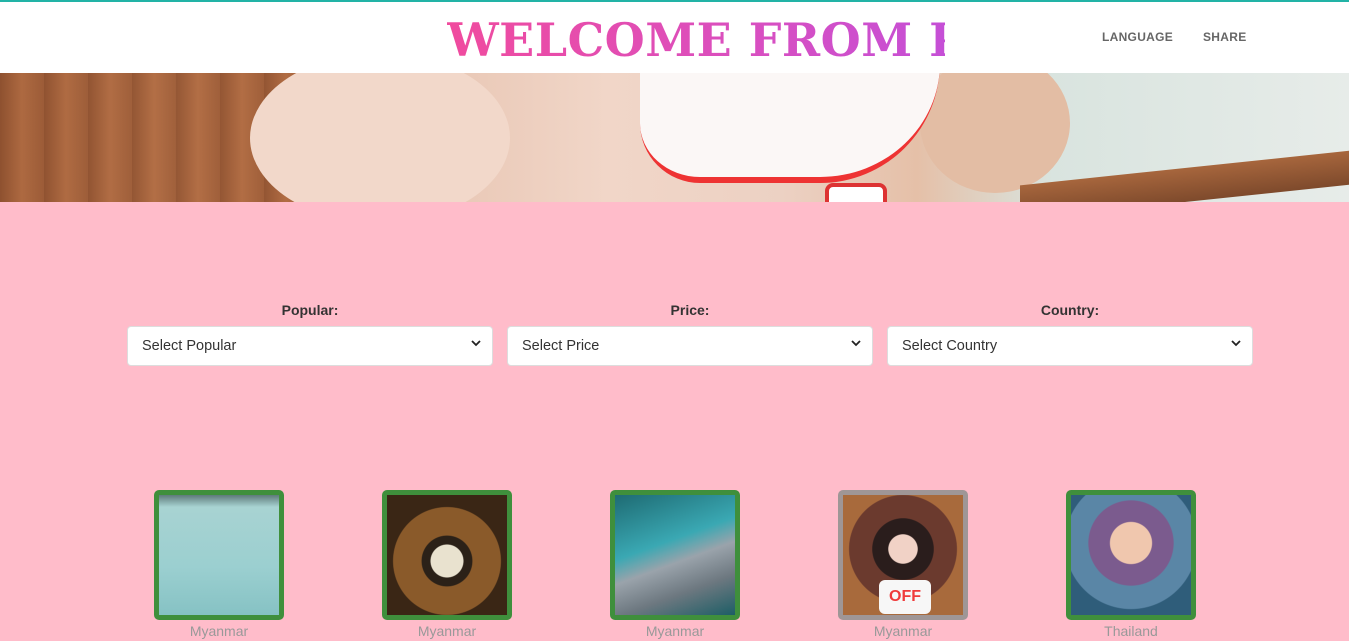 This screenshot has height=641, width=1349. I want to click on site-title-marquee: WELCOME FROM PIN, so click(696, 40).